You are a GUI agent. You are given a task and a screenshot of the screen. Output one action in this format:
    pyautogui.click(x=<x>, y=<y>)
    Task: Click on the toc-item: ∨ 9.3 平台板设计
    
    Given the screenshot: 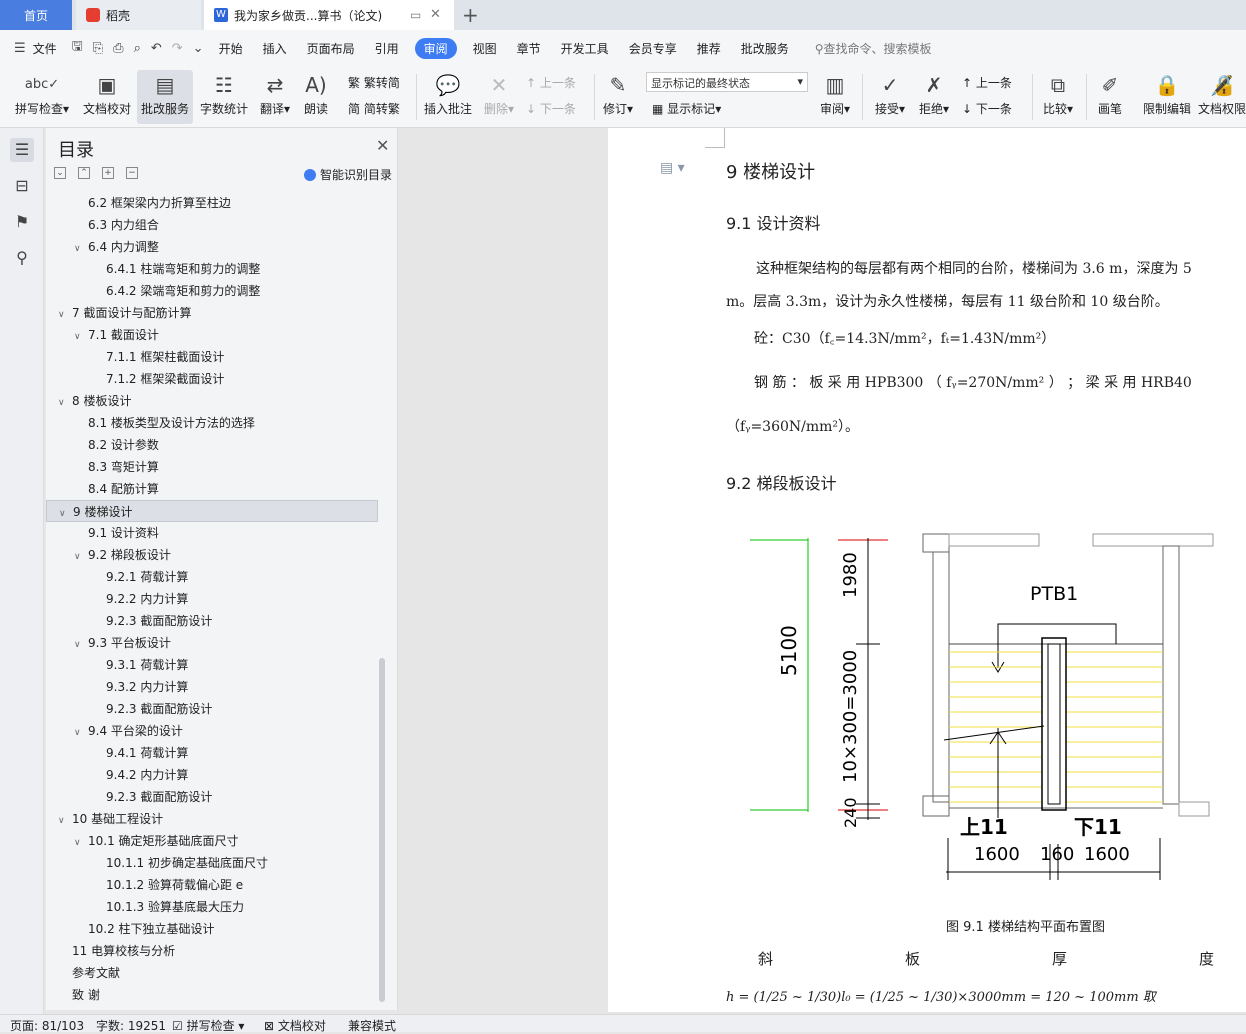 What is the action you would take?
    pyautogui.click(x=212, y=643)
    